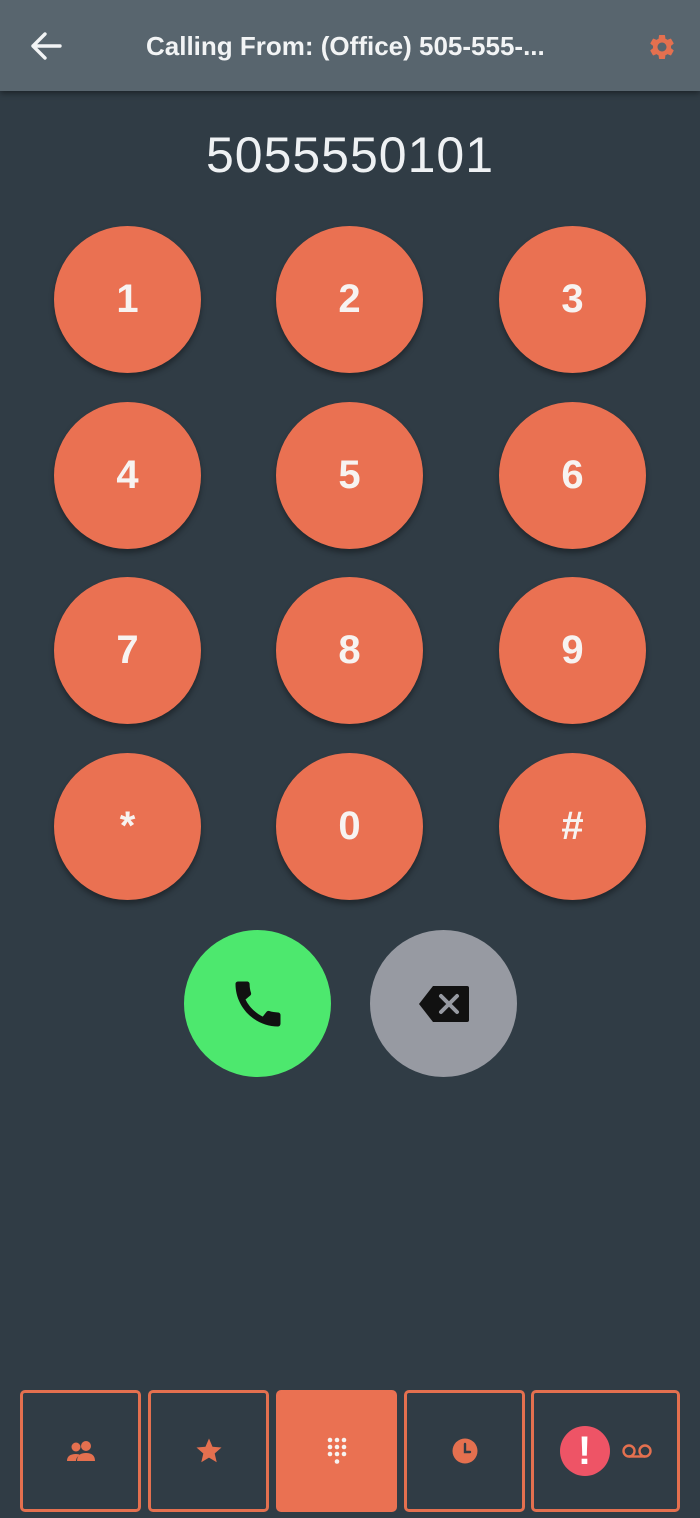 Image resolution: width=700 pixels, height=1518 pixels. I want to click on key-4: 4, so click(127, 475).